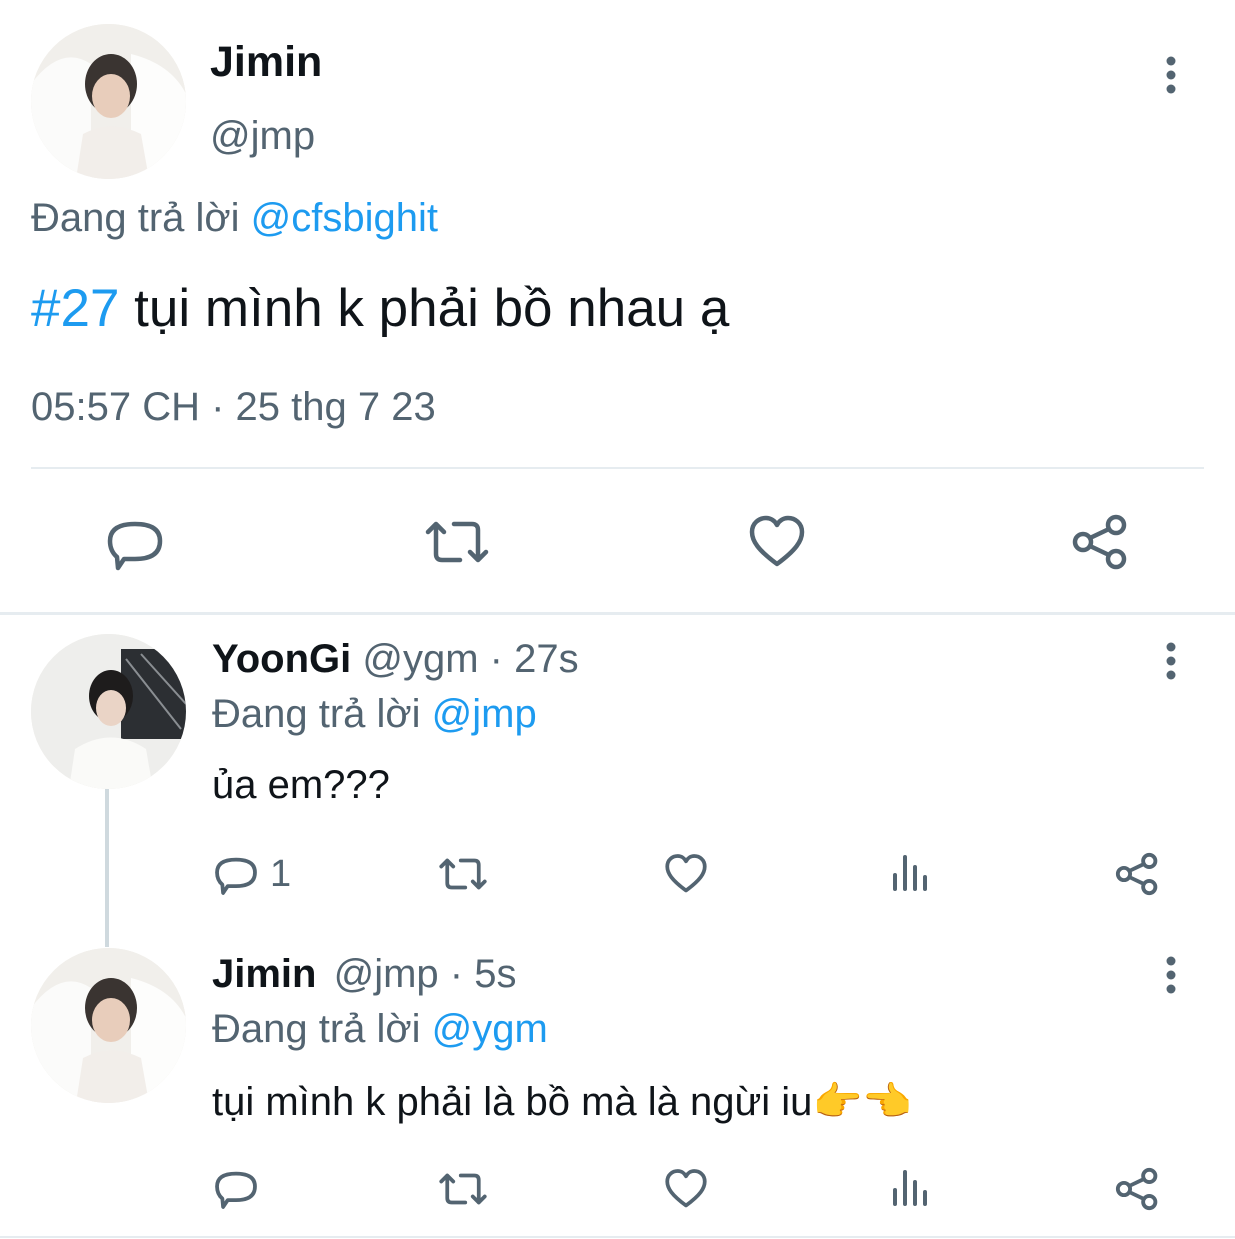 This screenshot has width=1235, height=1239. What do you see at coordinates (301, 785) in the screenshot?
I see `tweet-body: ủa em???` at bounding box center [301, 785].